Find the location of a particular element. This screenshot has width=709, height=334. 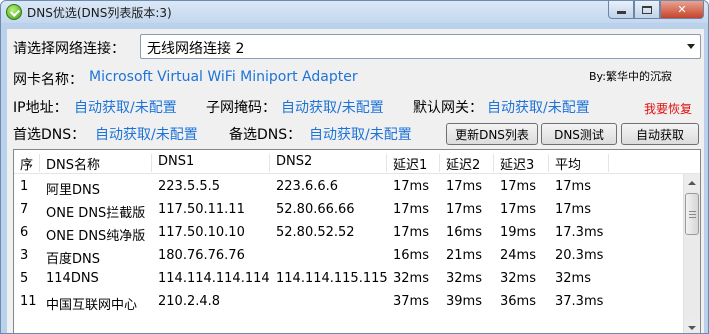

scroll-thumb is located at coordinates (692, 214).